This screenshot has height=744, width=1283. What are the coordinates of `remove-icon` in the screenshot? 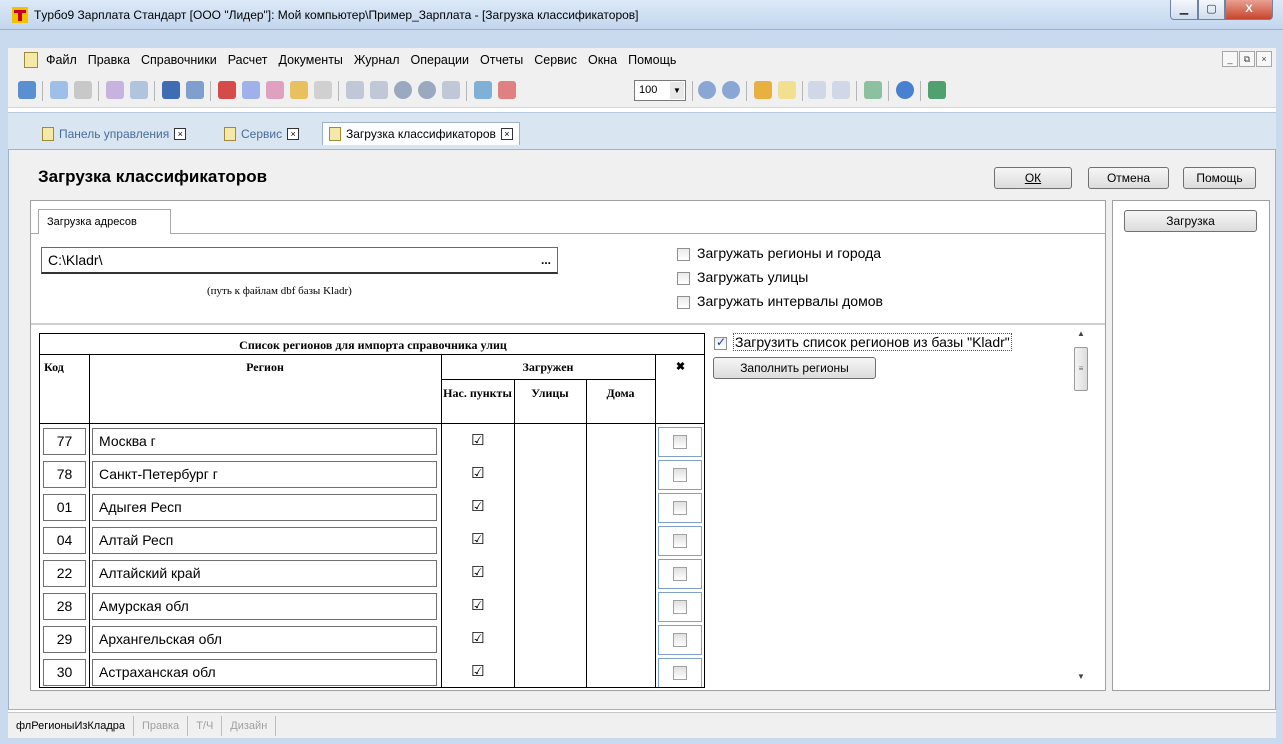 It's located at (427, 90).